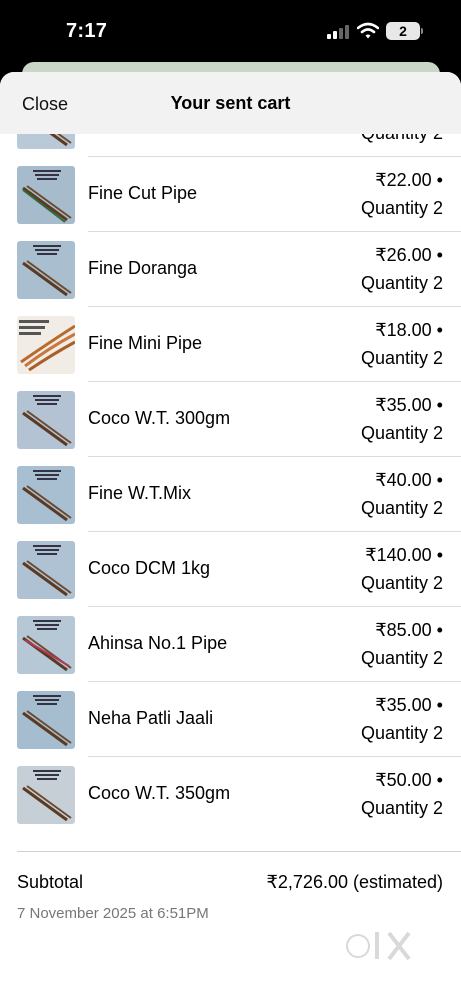 The width and height of the screenshot is (461, 1000). I want to click on order-timestamp: 7 November 2025 at 6:51PM, so click(113, 913).